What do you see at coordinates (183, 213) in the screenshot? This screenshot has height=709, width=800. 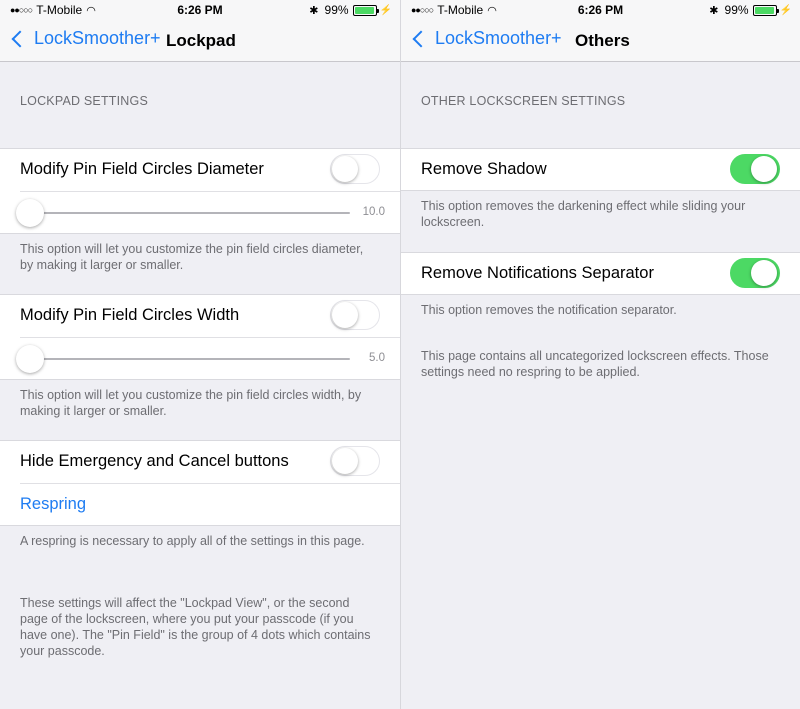 I see `diameter-slider` at bounding box center [183, 213].